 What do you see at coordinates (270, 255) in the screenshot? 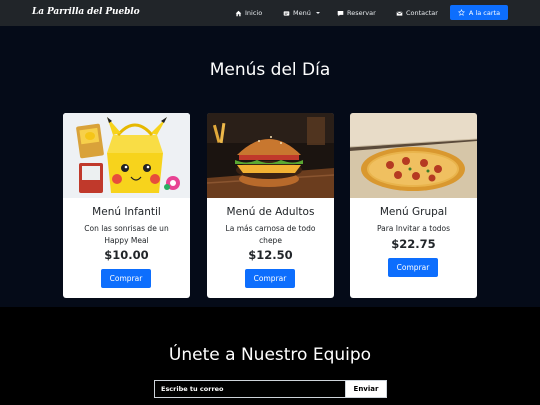
I see `card-price: $12.50` at bounding box center [270, 255].